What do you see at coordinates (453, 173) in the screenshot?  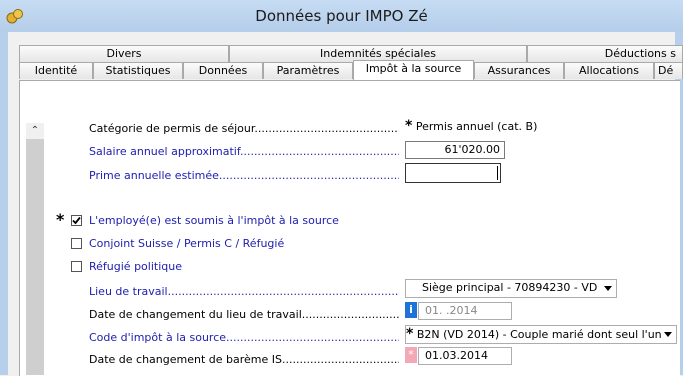 I see `prime-input` at bounding box center [453, 173].